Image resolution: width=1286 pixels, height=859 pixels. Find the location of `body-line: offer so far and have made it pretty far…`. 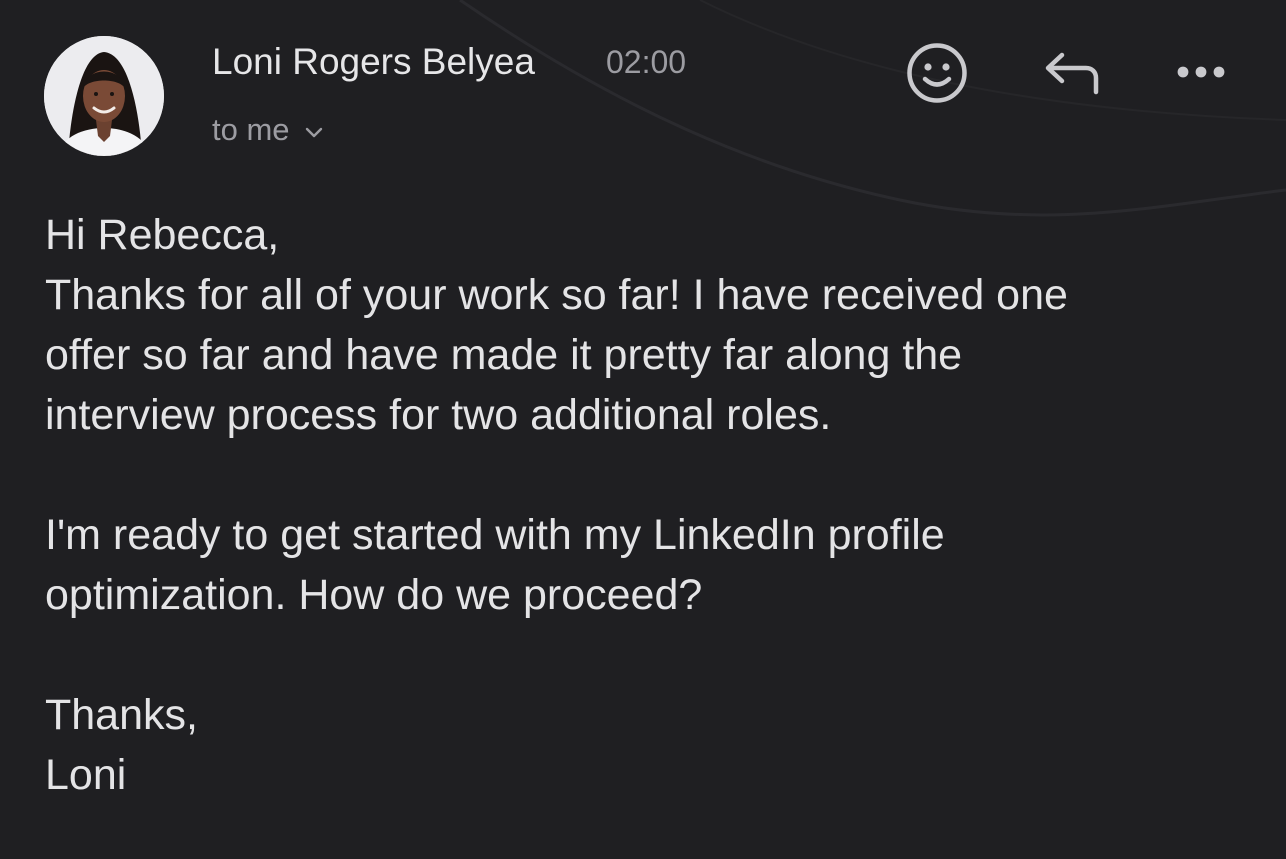

body-line: offer so far and have made it pretty far… is located at coordinates (504, 355).